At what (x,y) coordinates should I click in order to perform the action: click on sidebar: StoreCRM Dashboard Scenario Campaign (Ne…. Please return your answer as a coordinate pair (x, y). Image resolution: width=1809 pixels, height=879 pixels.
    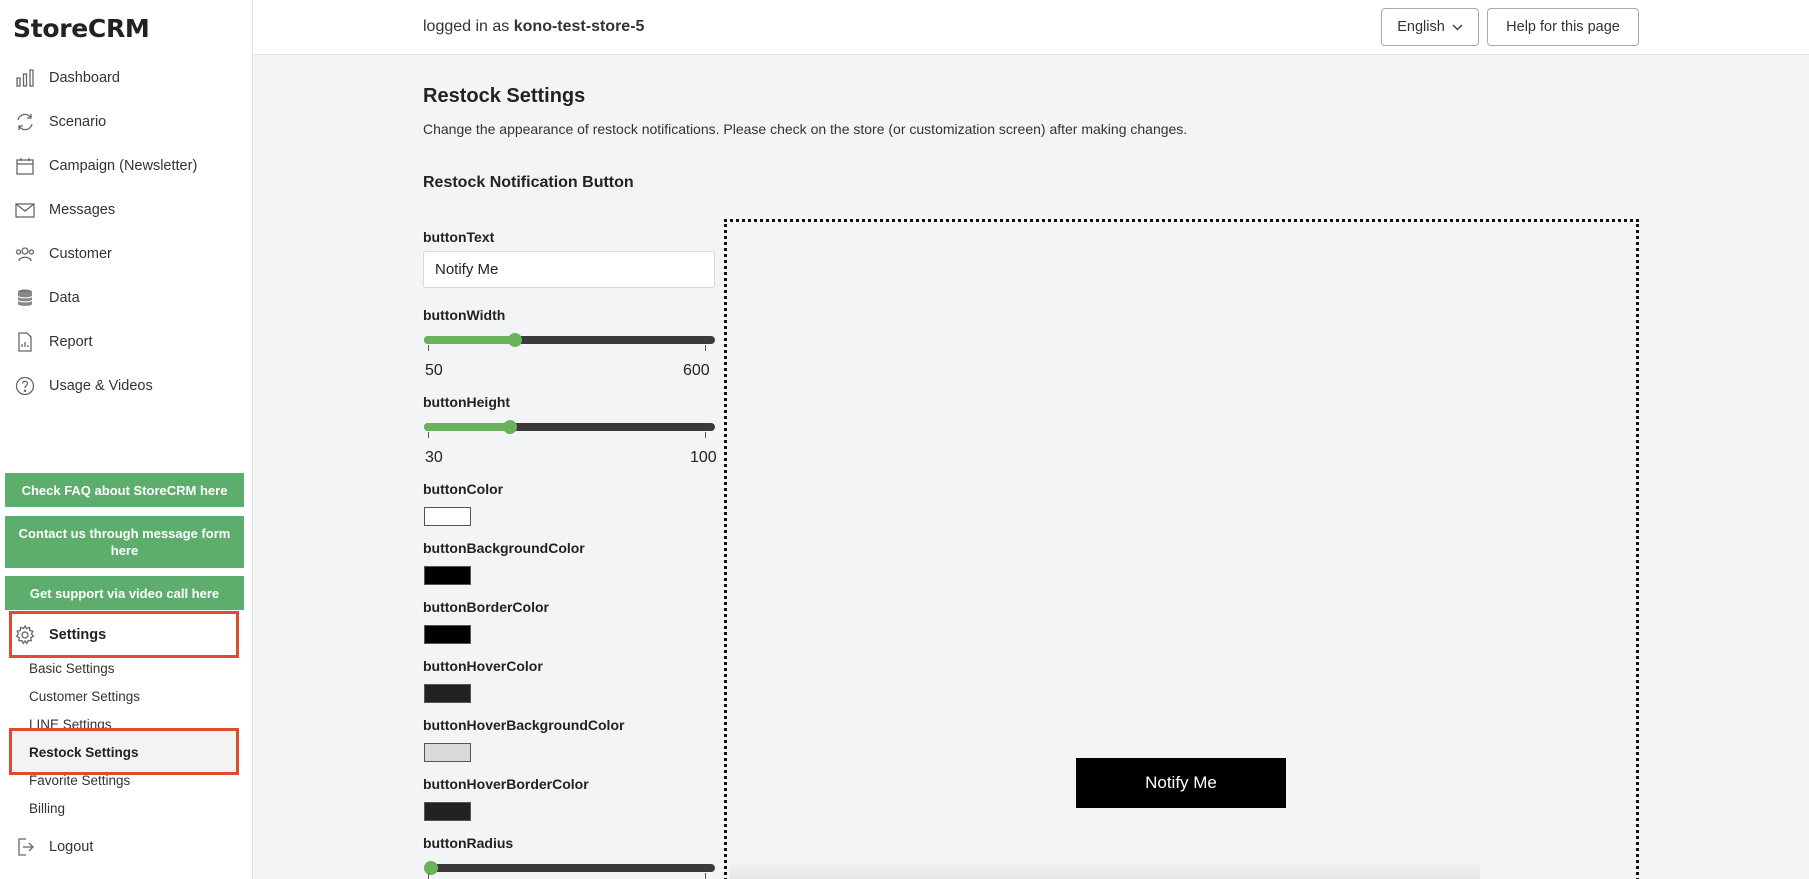
    Looking at the image, I should click on (126, 439).